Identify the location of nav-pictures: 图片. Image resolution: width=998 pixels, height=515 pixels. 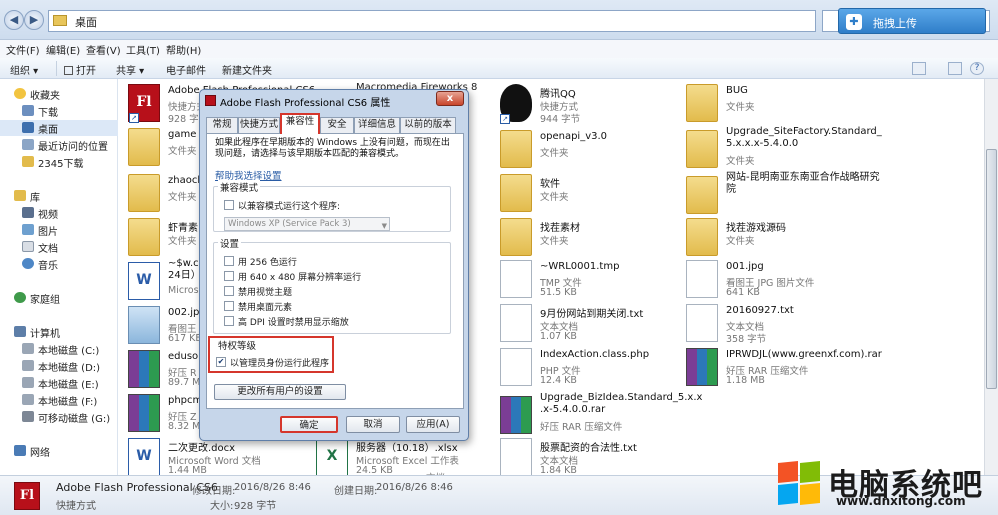
(59, 230).